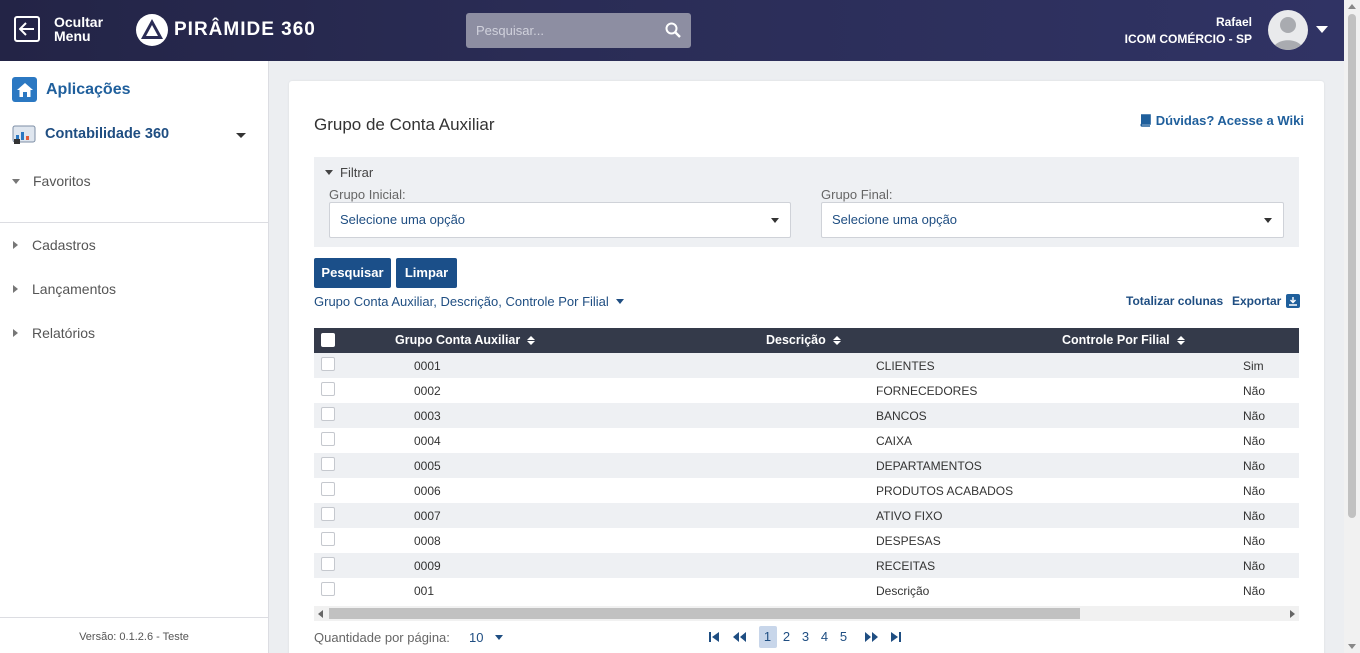 This screenshot has width=1360, height=653. Describe the element at coordinates (51, 181) in the screenshot. I see `sidebar-item-favorites: Favoritos` at that location.